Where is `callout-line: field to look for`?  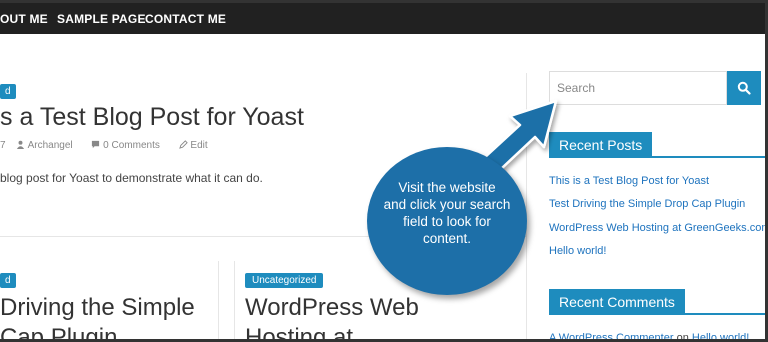 callout-line: field to look for is located at coordinates (447, 221).